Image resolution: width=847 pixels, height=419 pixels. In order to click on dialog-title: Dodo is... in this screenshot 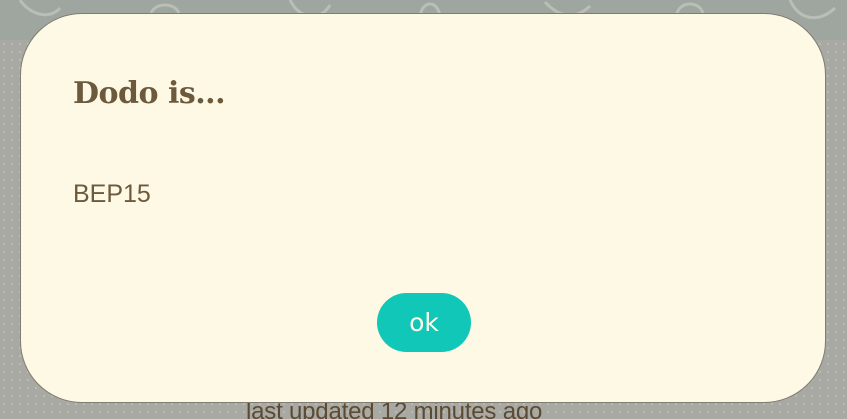, I will do `click(149, 93)`.